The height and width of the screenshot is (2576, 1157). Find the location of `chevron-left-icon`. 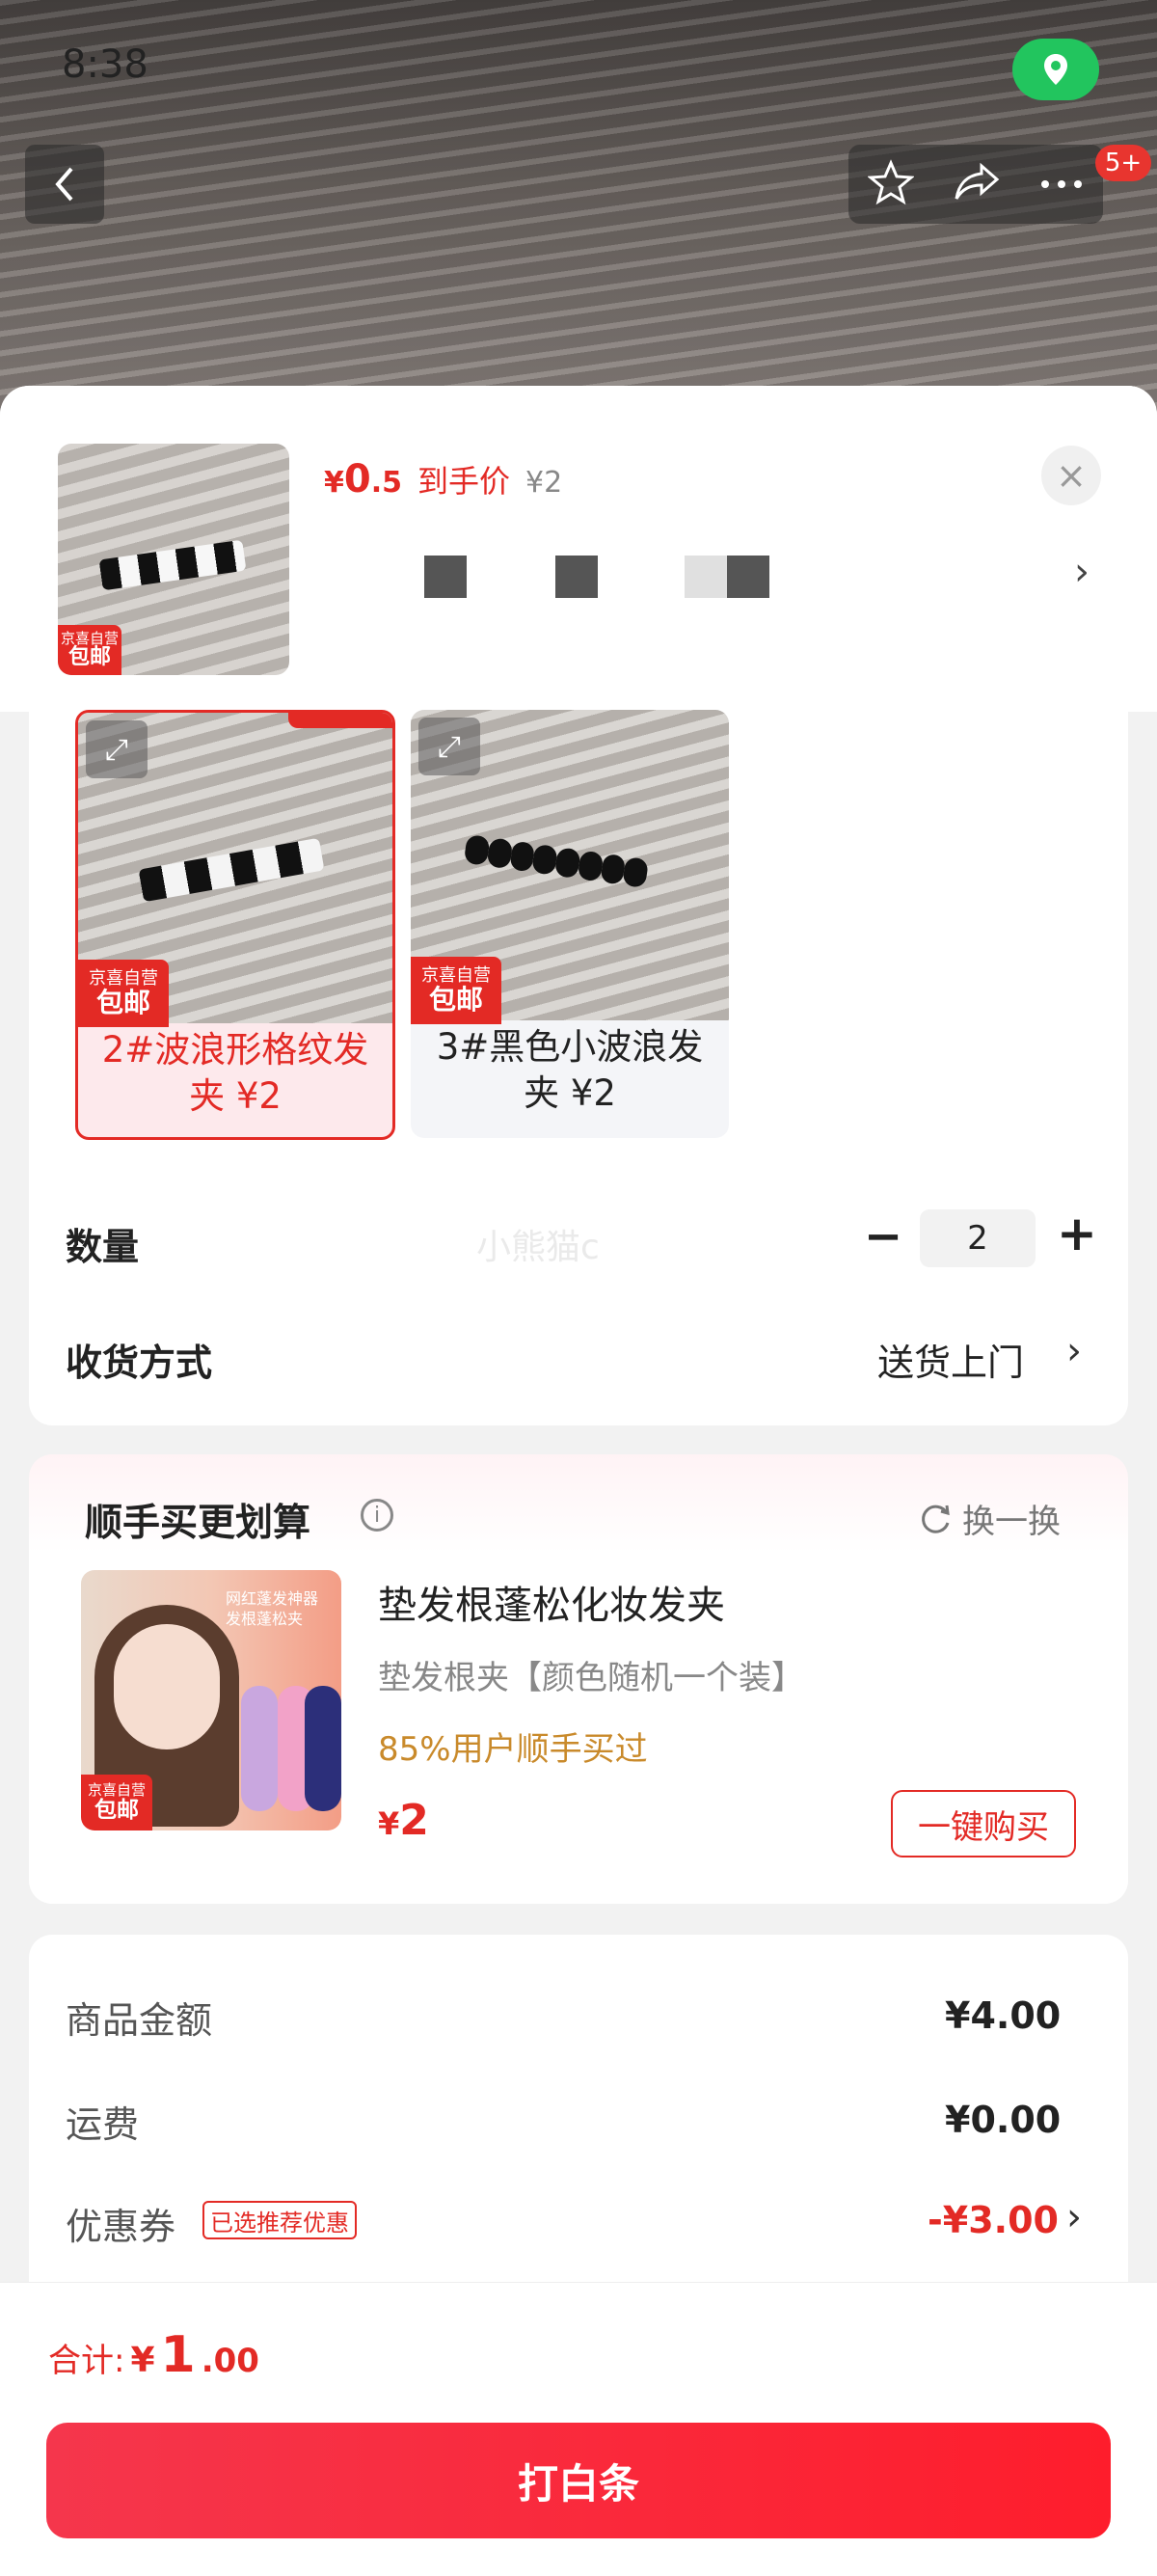

chevron-left-icon is located at coordinates (64, 184).